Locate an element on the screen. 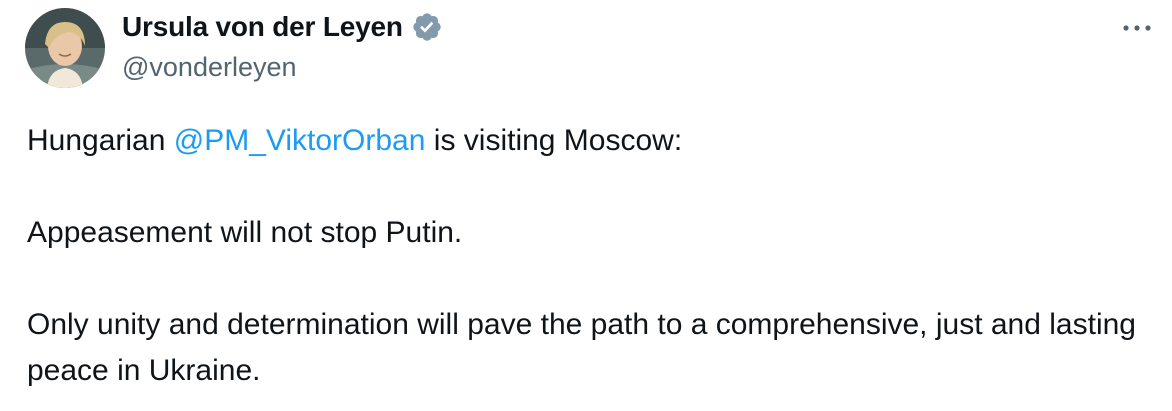 The image size is (1172, 411). tweet-text-segment: is visiting Moscow: is located at coordinates (554, 140).